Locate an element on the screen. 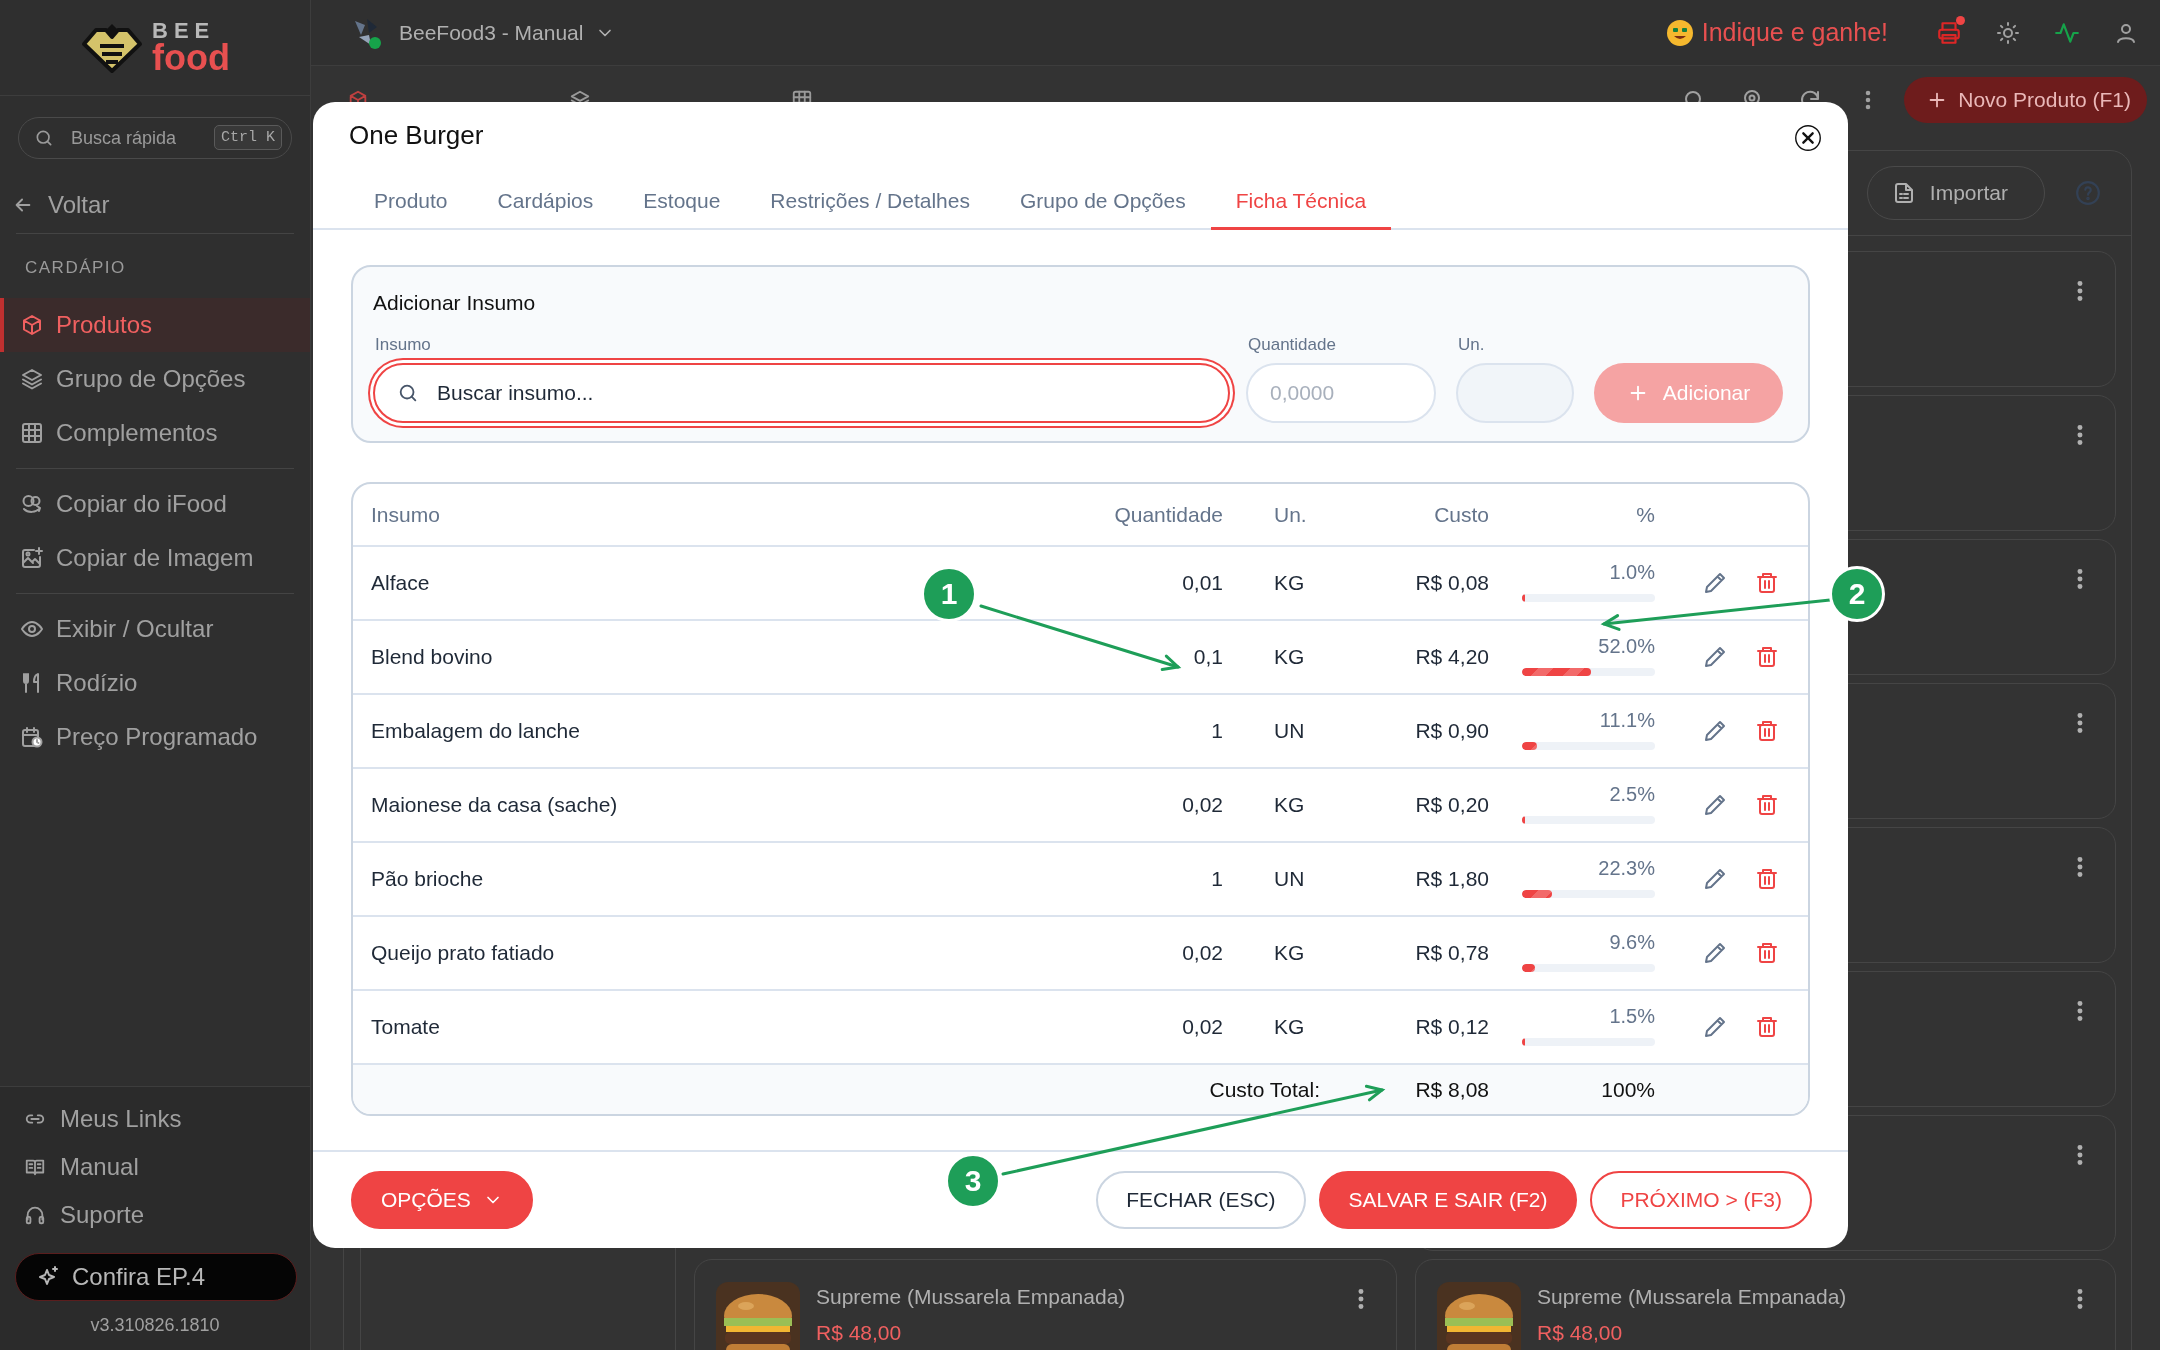 Image resolution: width=2160 pixels, height=1350 pixels. close-button: FECHAR (ESC) is located at coordinates (1201, 1200).